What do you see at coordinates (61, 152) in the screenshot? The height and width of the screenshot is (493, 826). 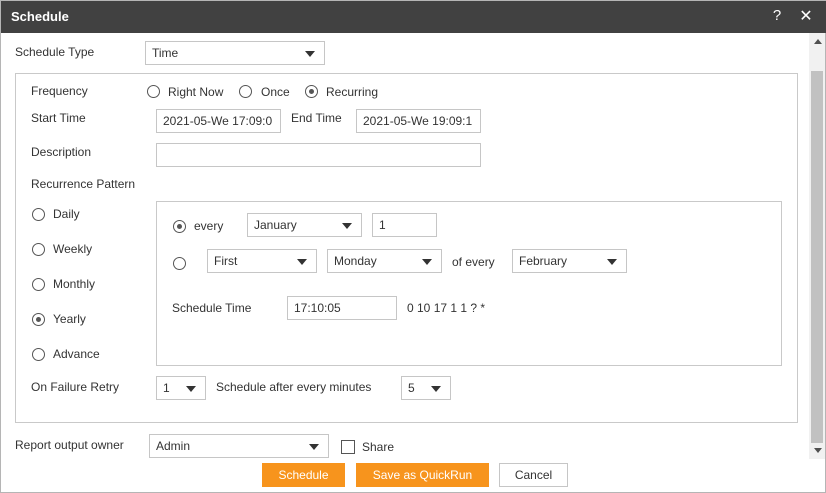 I see `description-label: Description` at bounding box center [61, 152].